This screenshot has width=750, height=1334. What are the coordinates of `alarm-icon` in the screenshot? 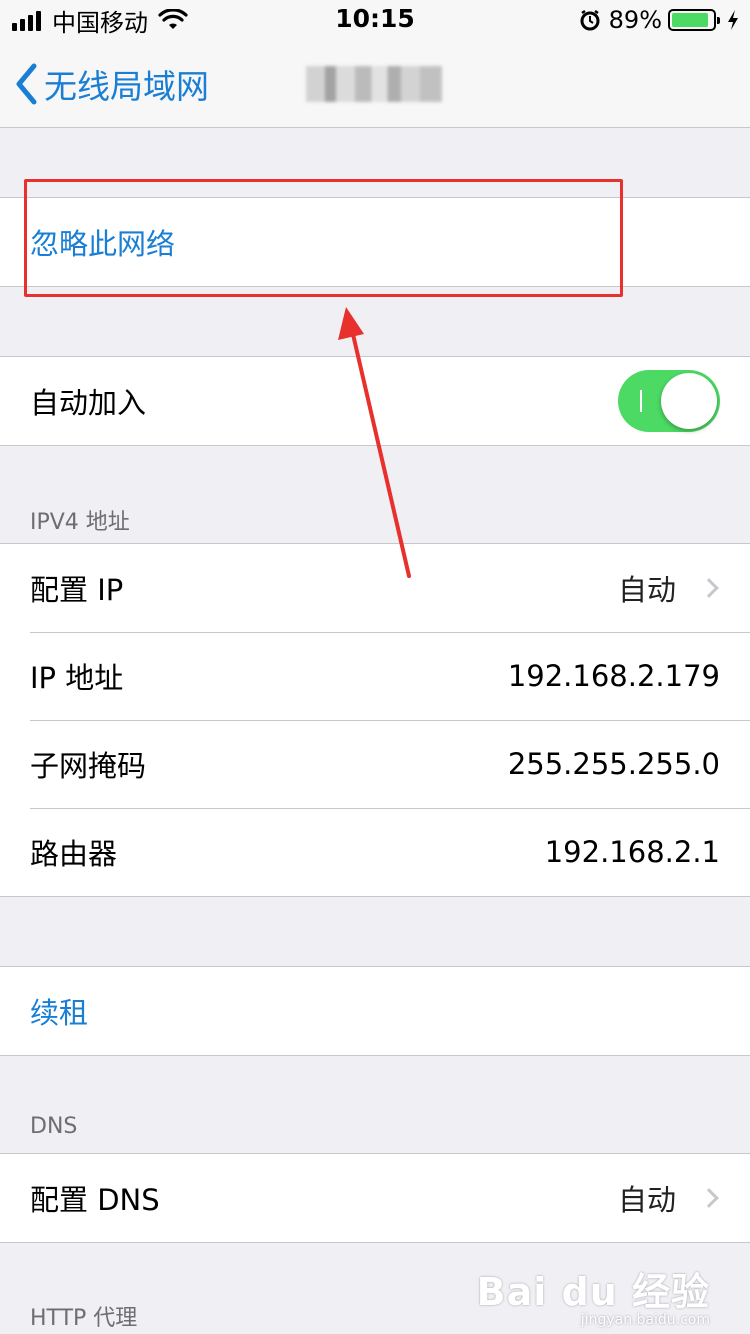 It's located at (590, 20).